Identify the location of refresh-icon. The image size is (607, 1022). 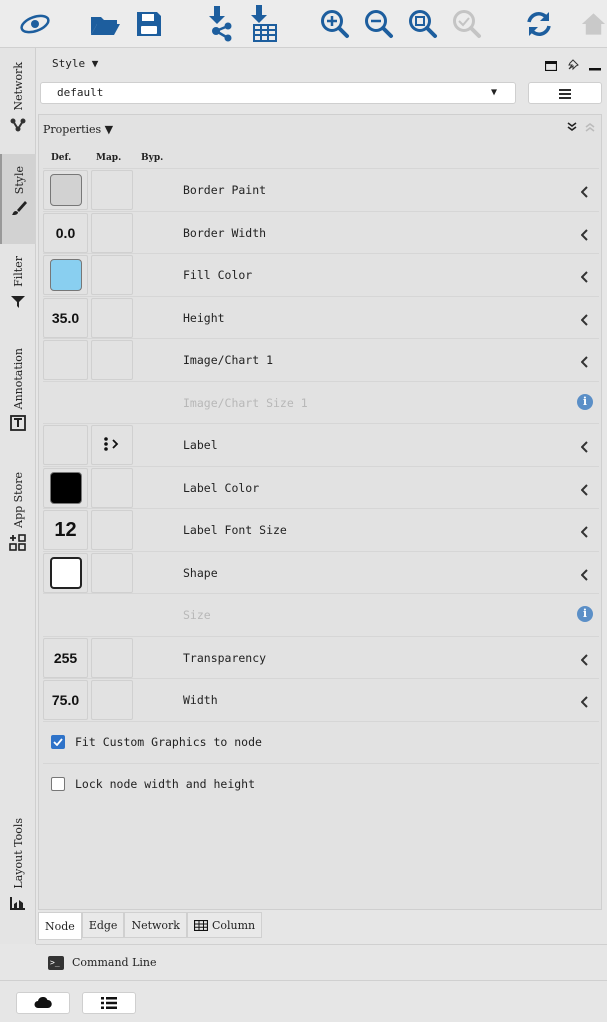
(539, 24).